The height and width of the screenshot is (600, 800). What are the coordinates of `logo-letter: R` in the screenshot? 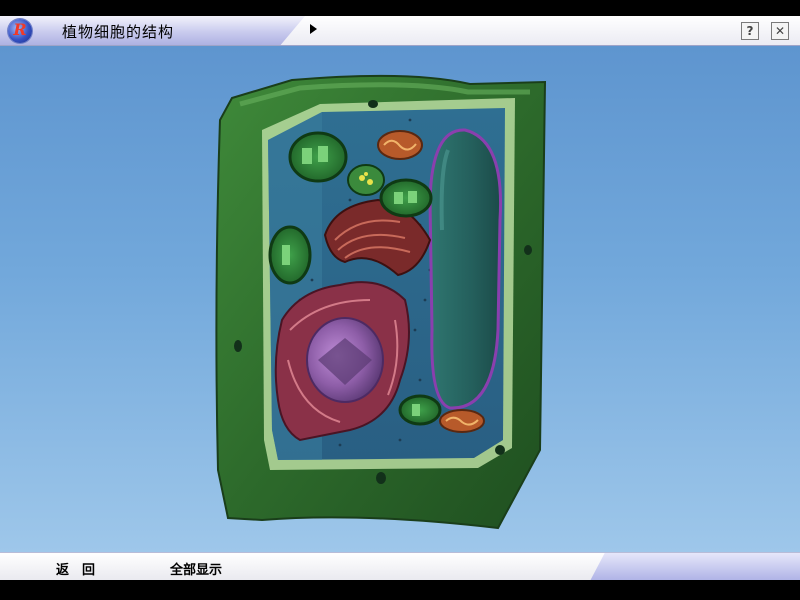 It's located at (20, 29).